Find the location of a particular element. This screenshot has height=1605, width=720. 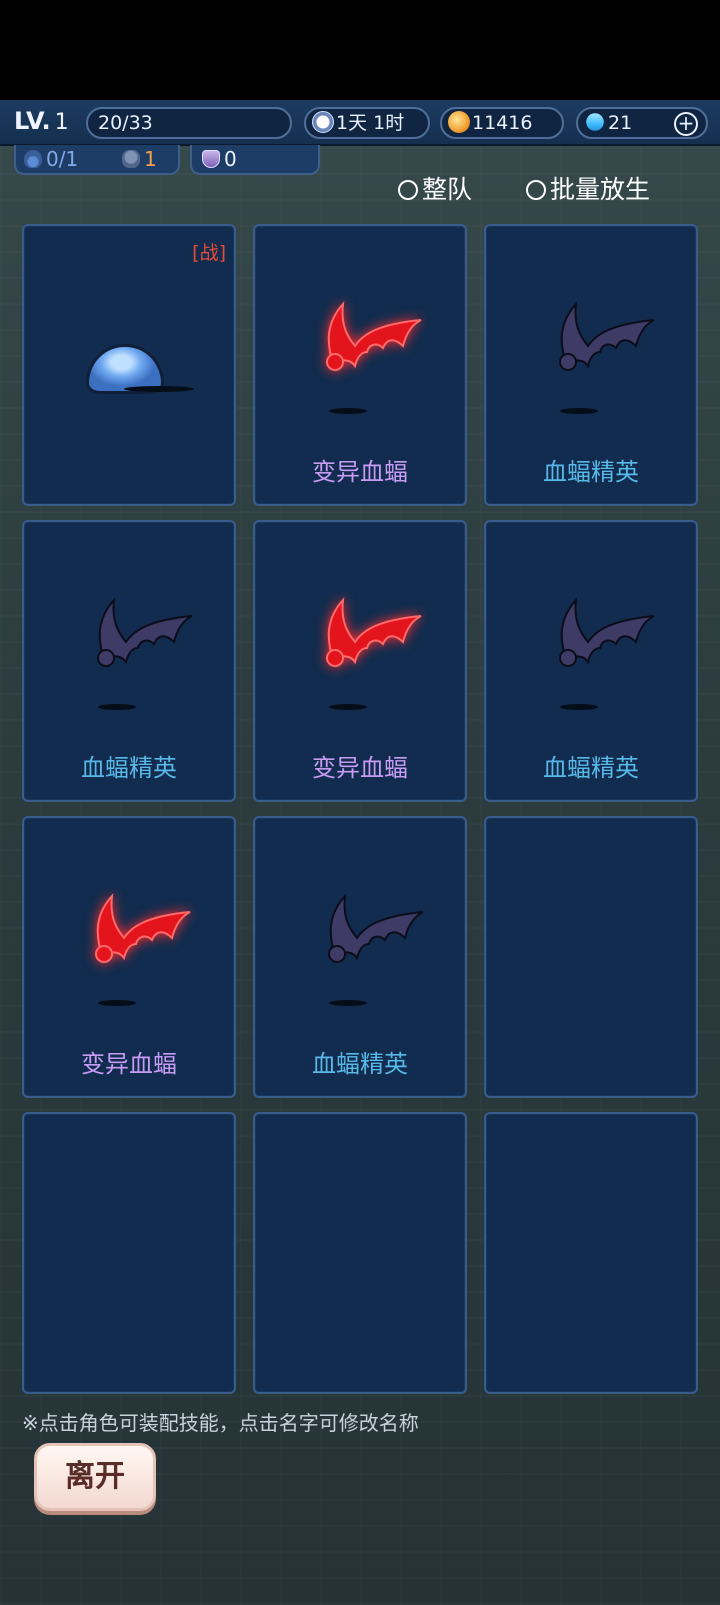

formation-label: 整队 is located at coordinates (447, 189).